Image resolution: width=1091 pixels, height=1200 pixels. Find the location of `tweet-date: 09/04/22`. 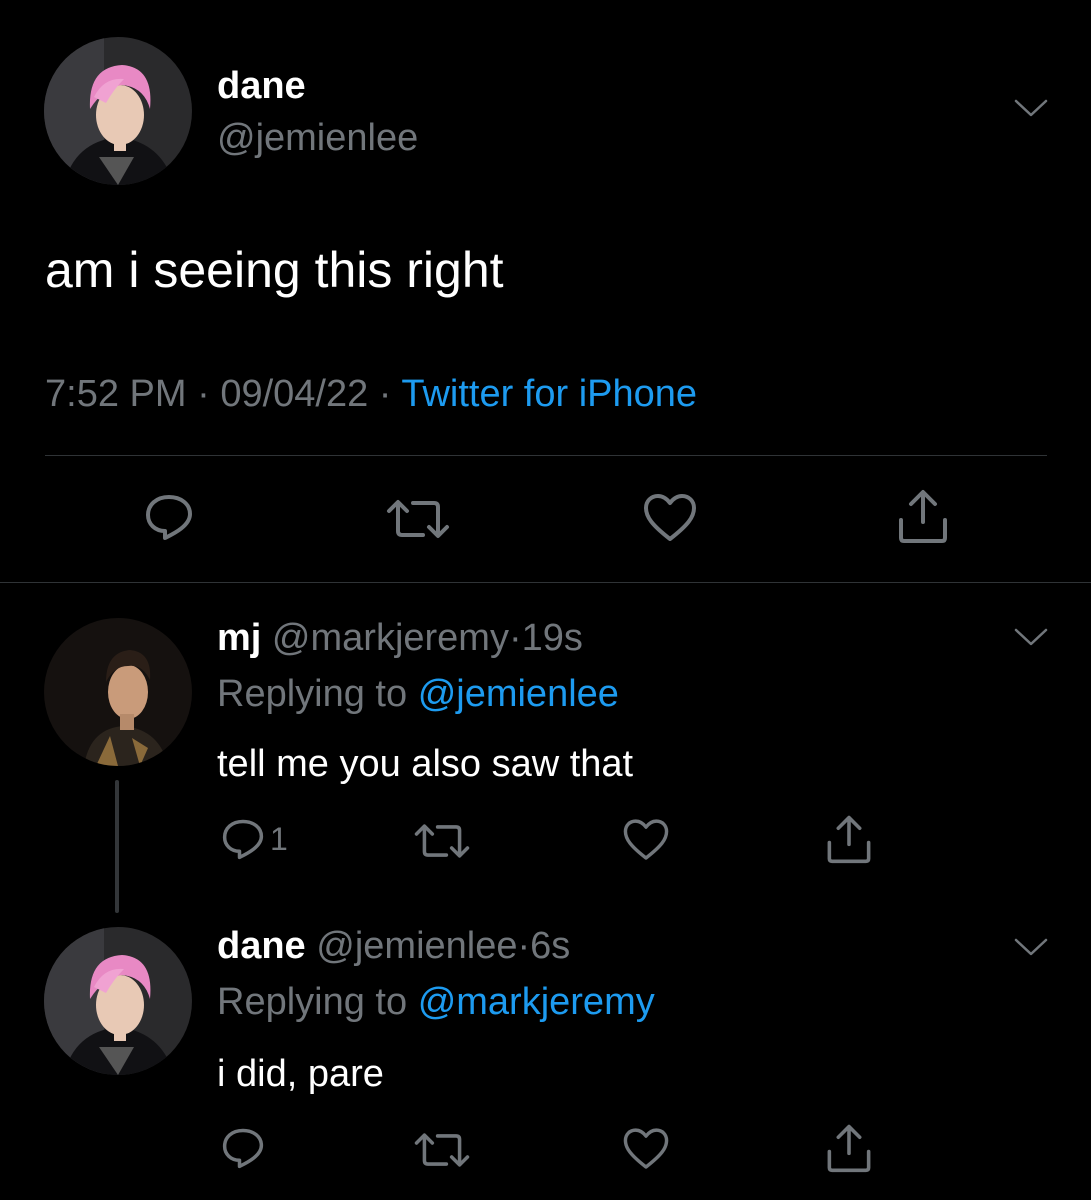

tweet-date: 09/04/22 is located at coordinates (294, 394).